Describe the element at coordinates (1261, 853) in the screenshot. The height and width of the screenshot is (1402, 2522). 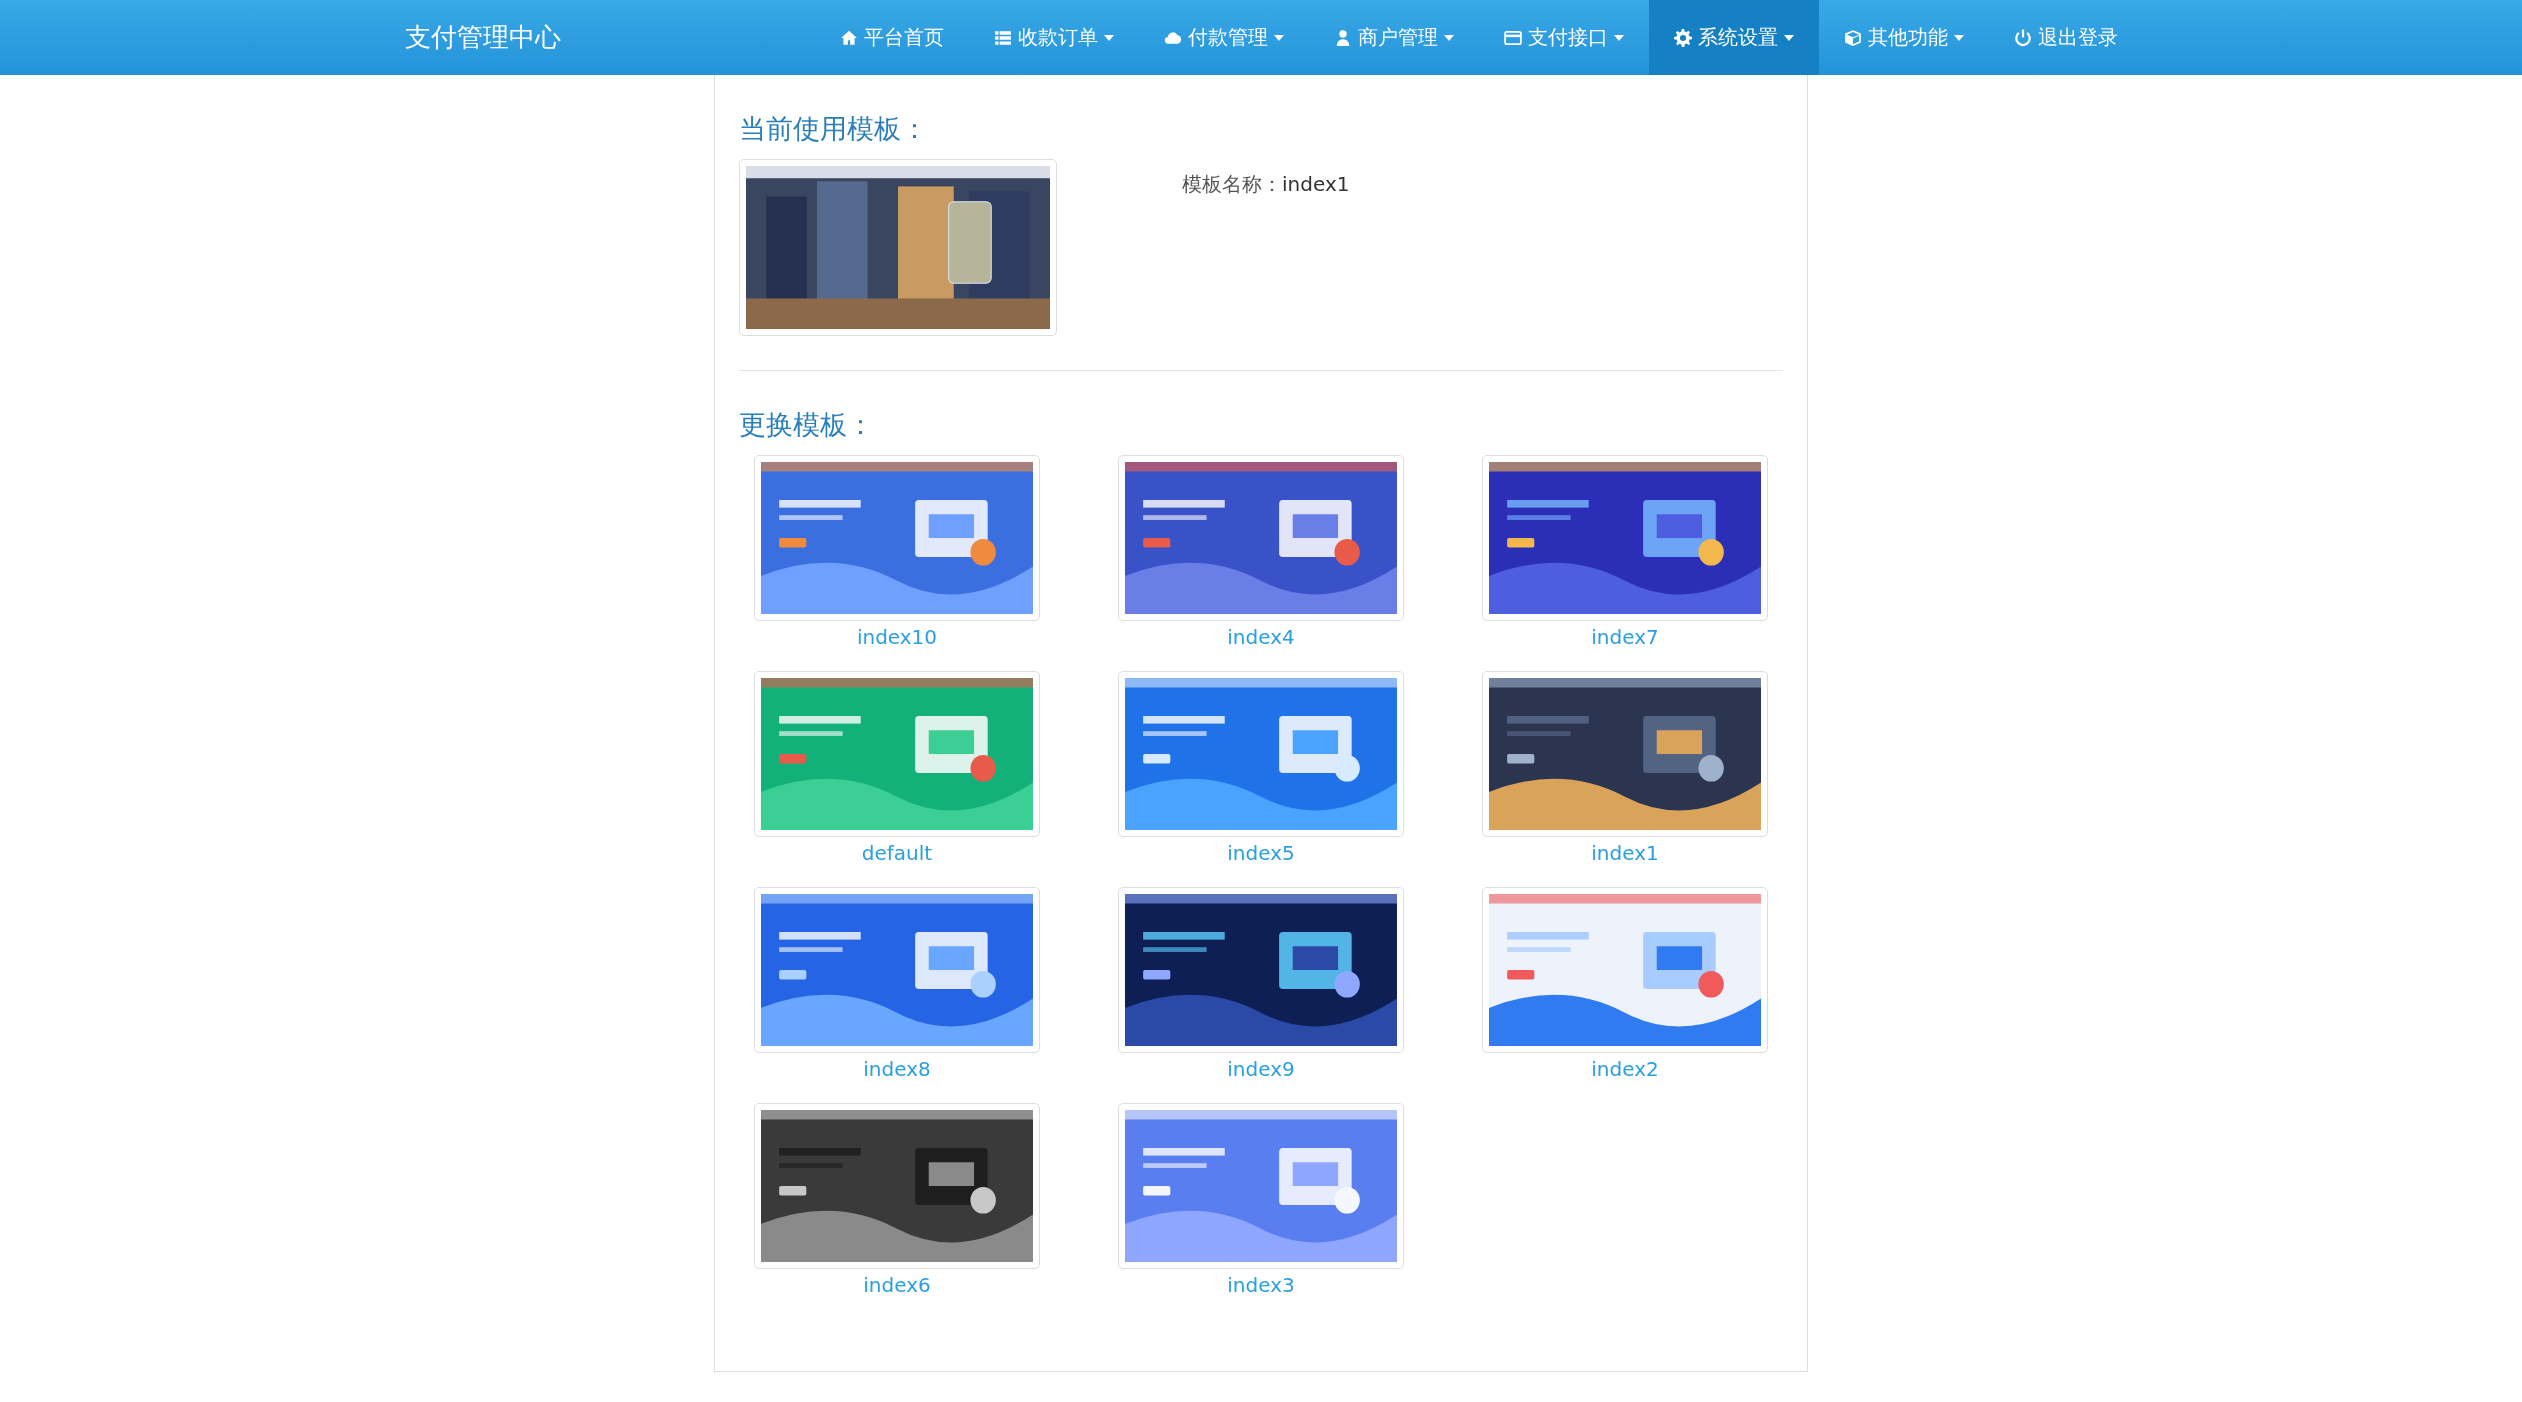
I see `template-link: index5` at that location.